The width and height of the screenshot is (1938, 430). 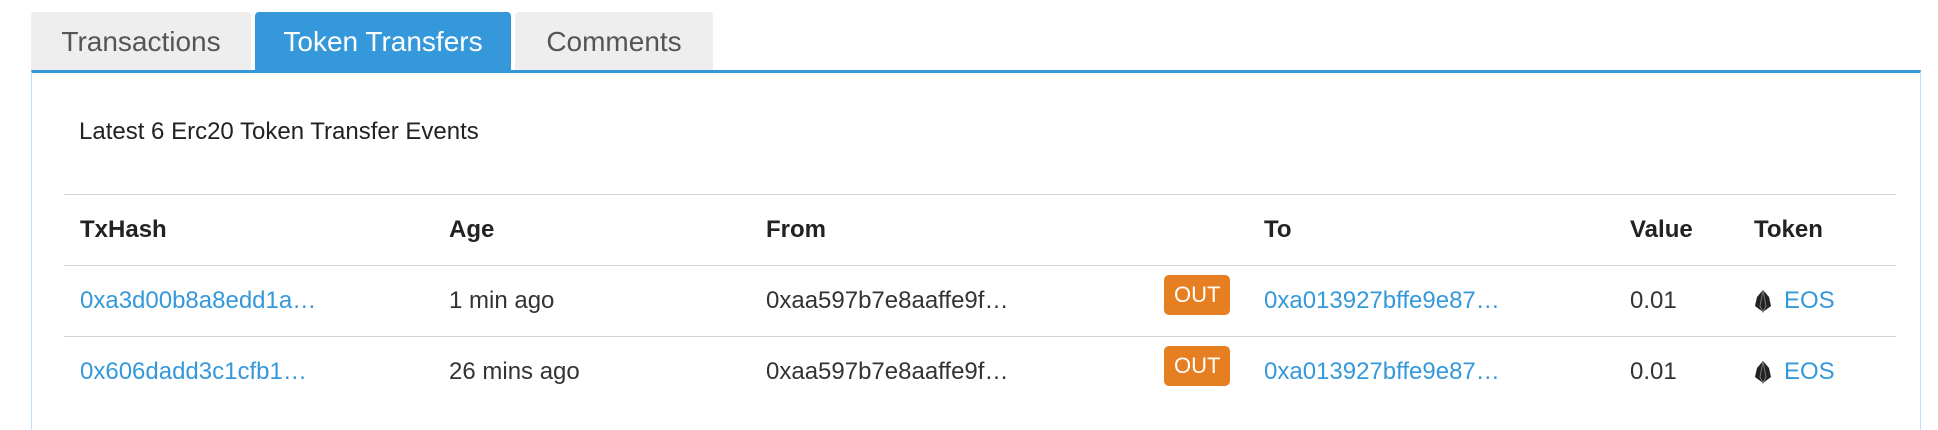 I want to click on tab-transactions: Transactions, so click(x=141, y=42).